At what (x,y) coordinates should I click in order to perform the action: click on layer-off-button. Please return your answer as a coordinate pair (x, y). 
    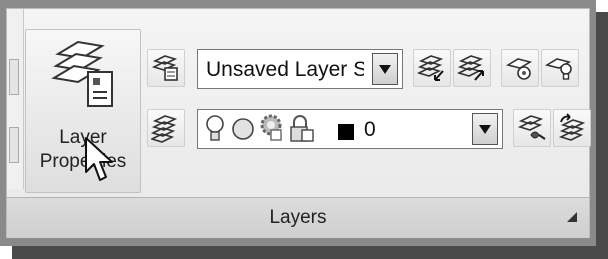
    Looking at the image, I should click on (560, 68).